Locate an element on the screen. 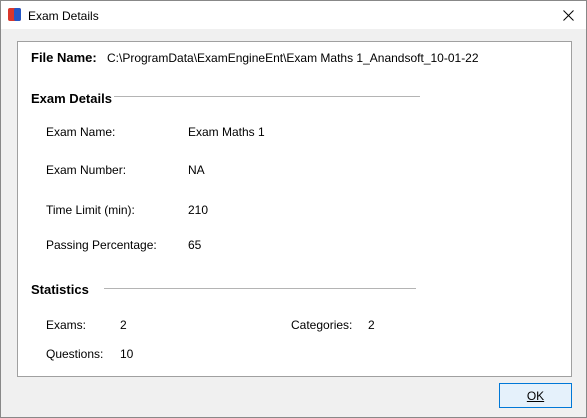  categories-label: Categories: is located at coordinates (322, 325).